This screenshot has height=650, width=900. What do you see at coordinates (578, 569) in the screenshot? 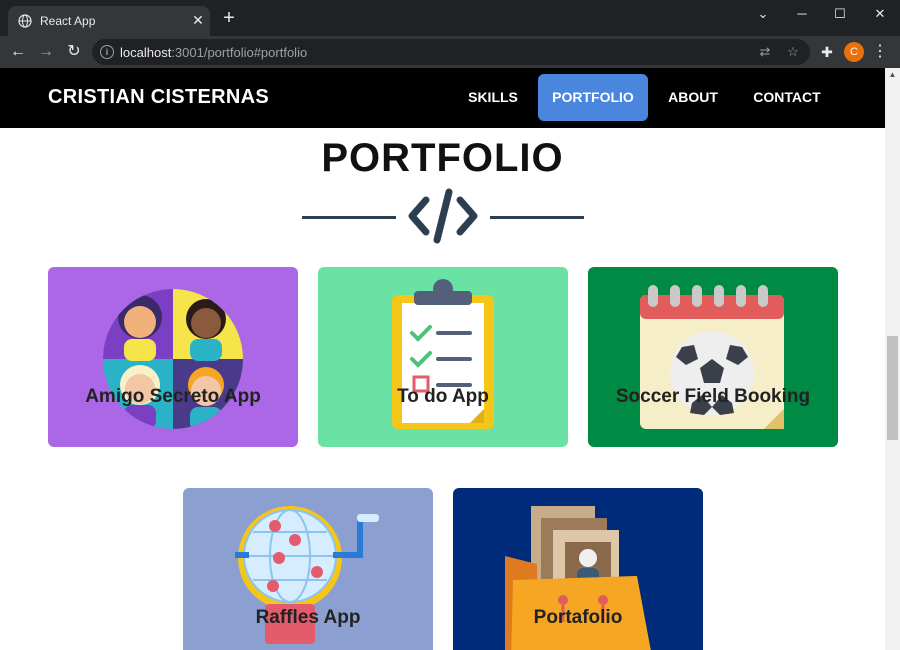
I see `project-card-portafolio: Portafolio` at bounding box center [578, 569].